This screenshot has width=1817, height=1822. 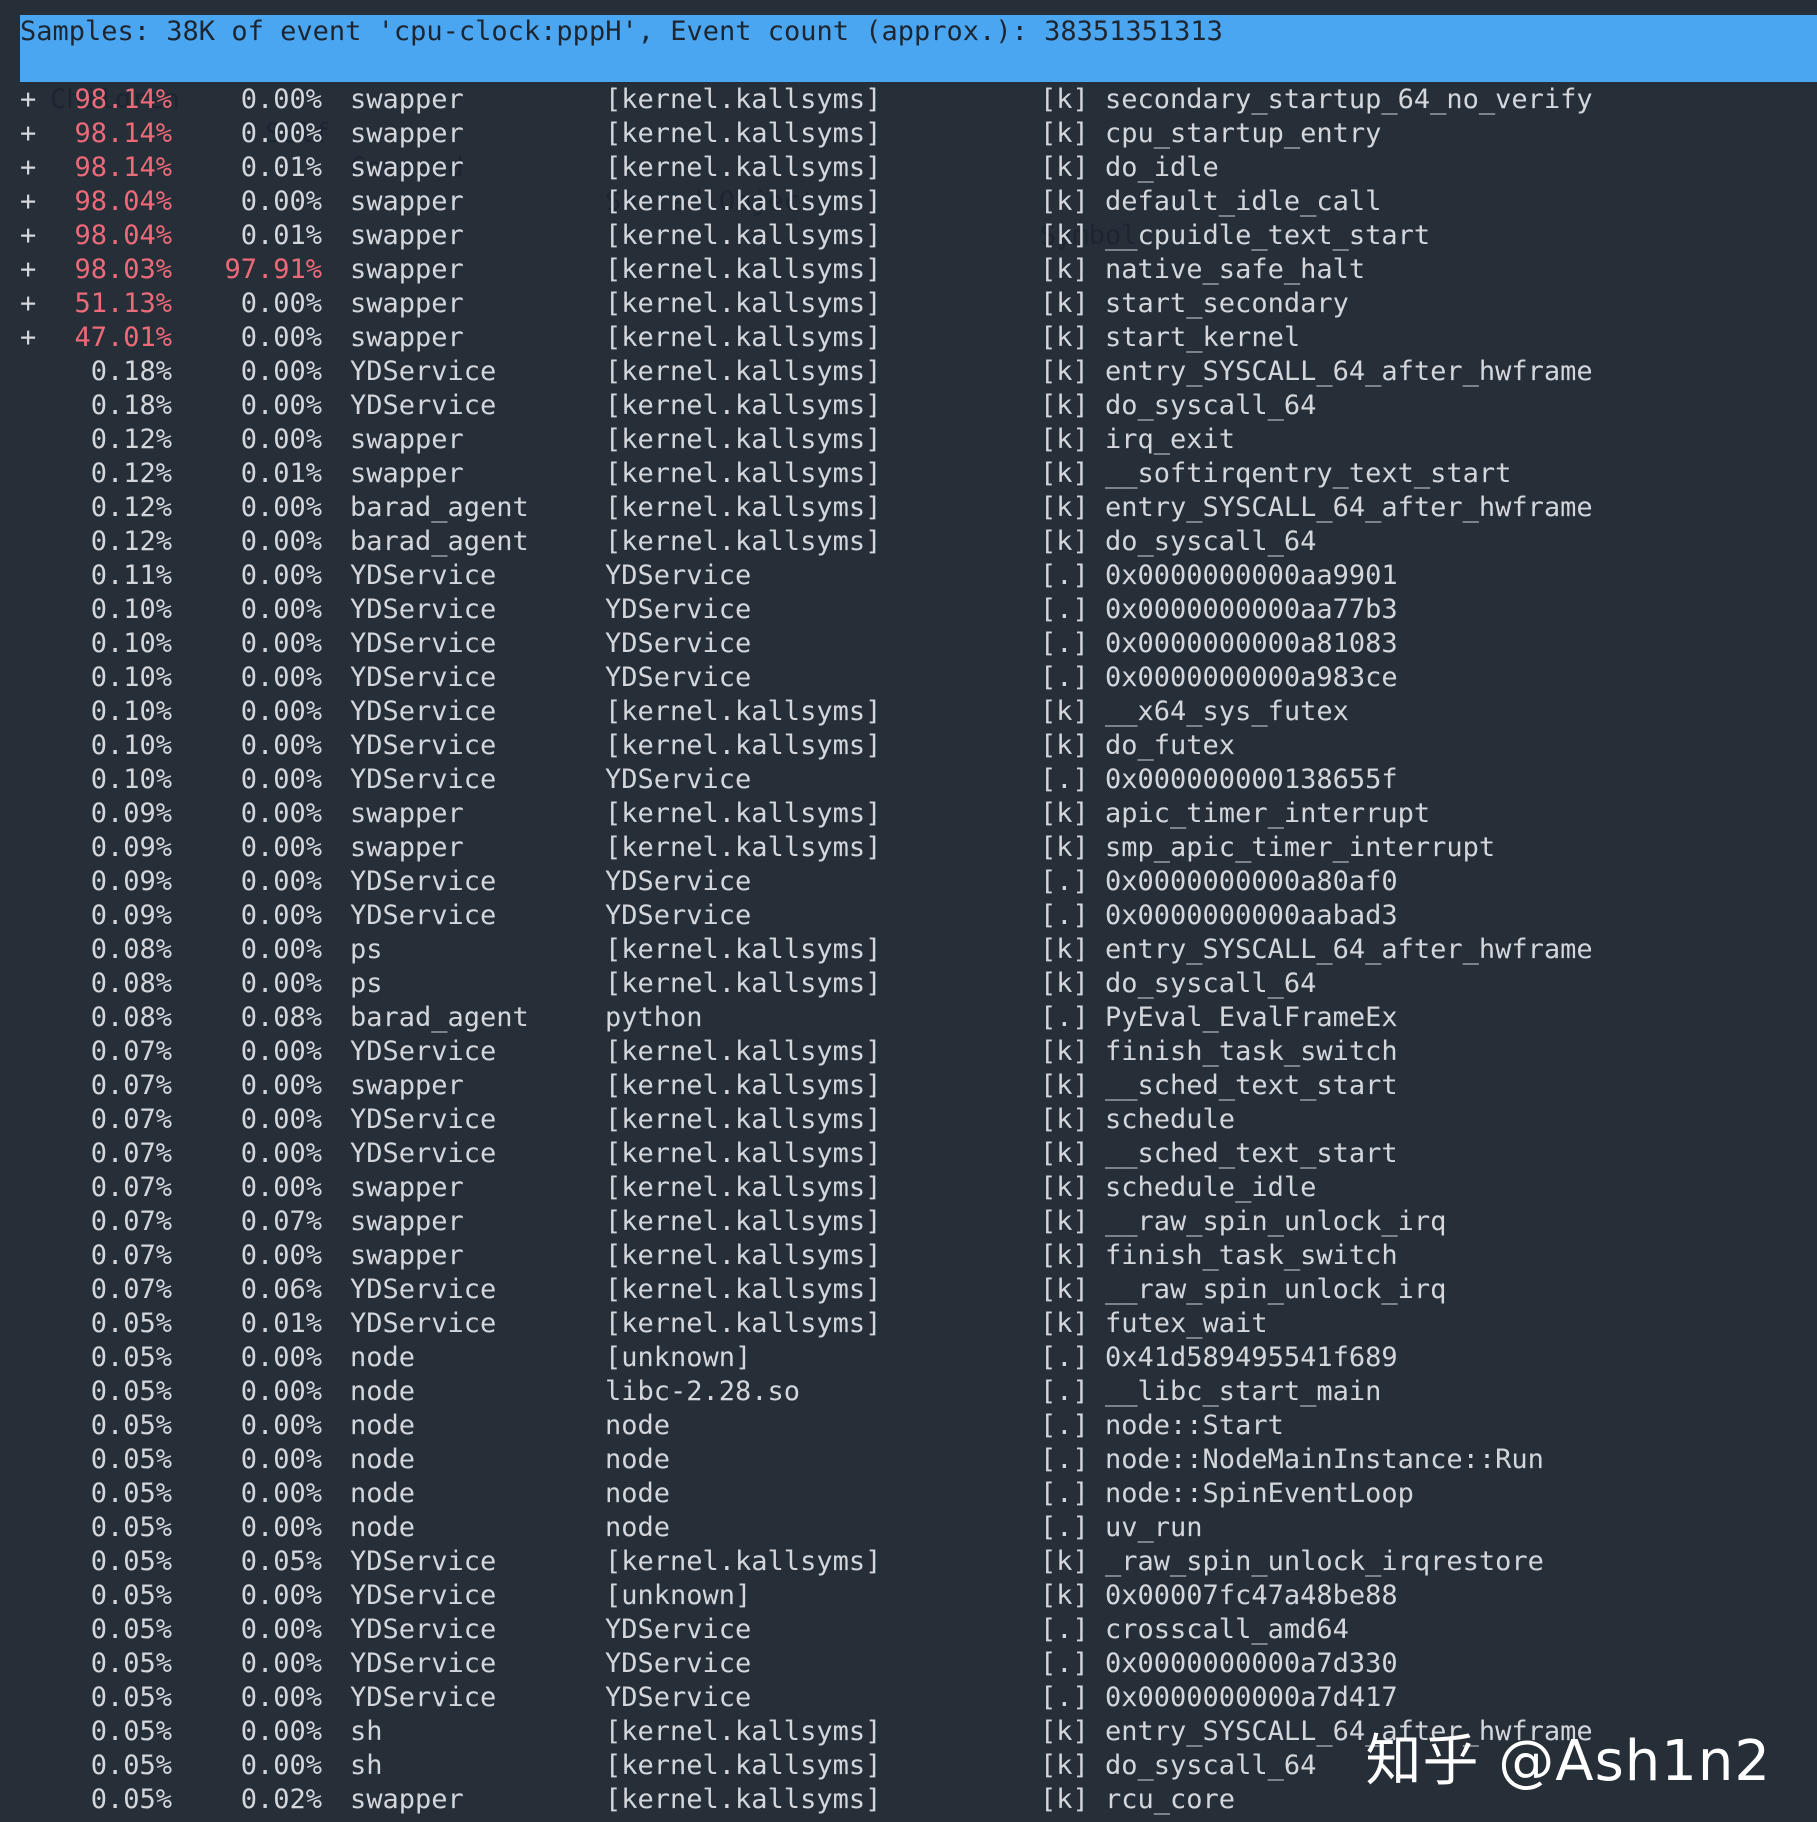 What do you see at coordinates (1138, 439) in the screenshot?
I see `symbol-cell: [k] irq_exit` at bounding box center [1138, 439].